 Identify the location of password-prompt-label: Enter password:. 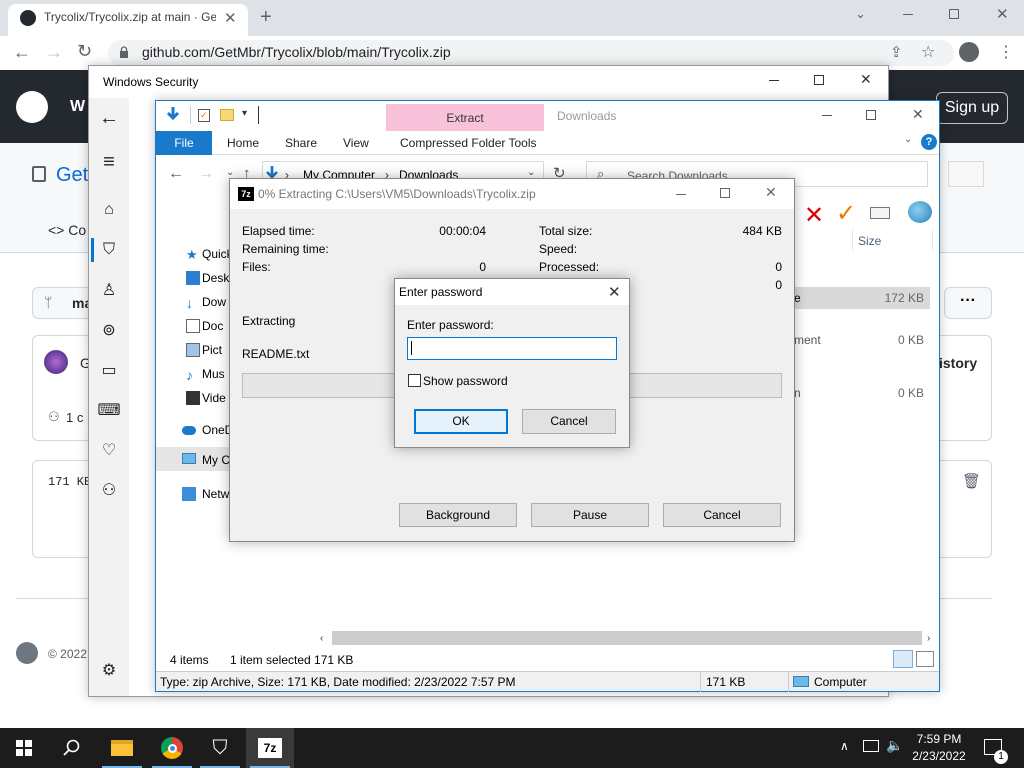
(450, 325).